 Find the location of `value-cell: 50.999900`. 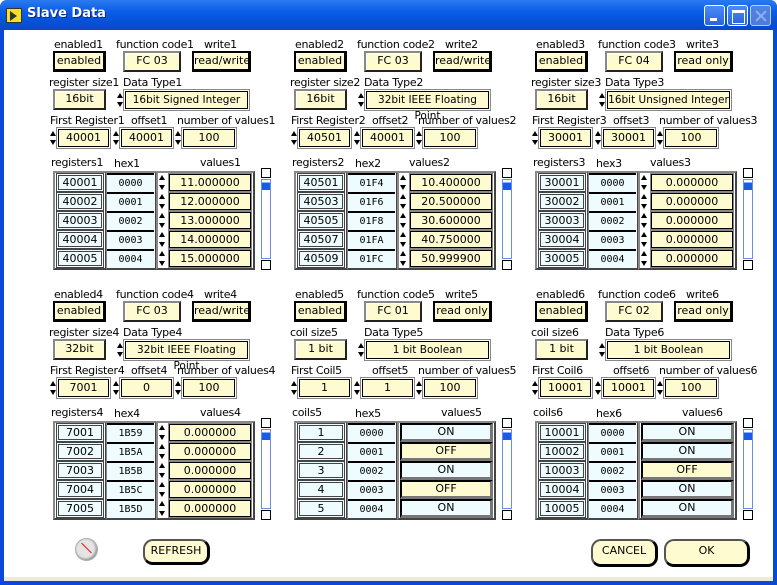

value-cell: 50.999900 is located at coordinates (451, 258).